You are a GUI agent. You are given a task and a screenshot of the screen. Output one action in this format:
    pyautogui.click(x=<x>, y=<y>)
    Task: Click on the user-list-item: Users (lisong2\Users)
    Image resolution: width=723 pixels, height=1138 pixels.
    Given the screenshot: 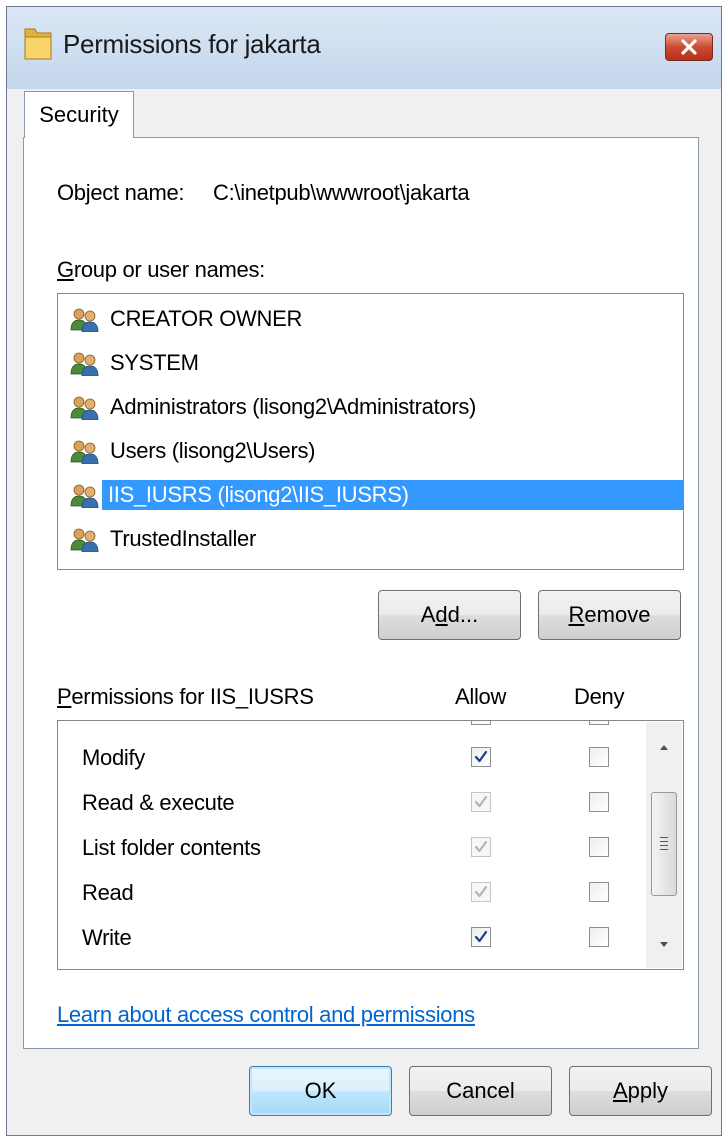 What is the action you would take?
    pyautogui.click(x=374, y=451)
    